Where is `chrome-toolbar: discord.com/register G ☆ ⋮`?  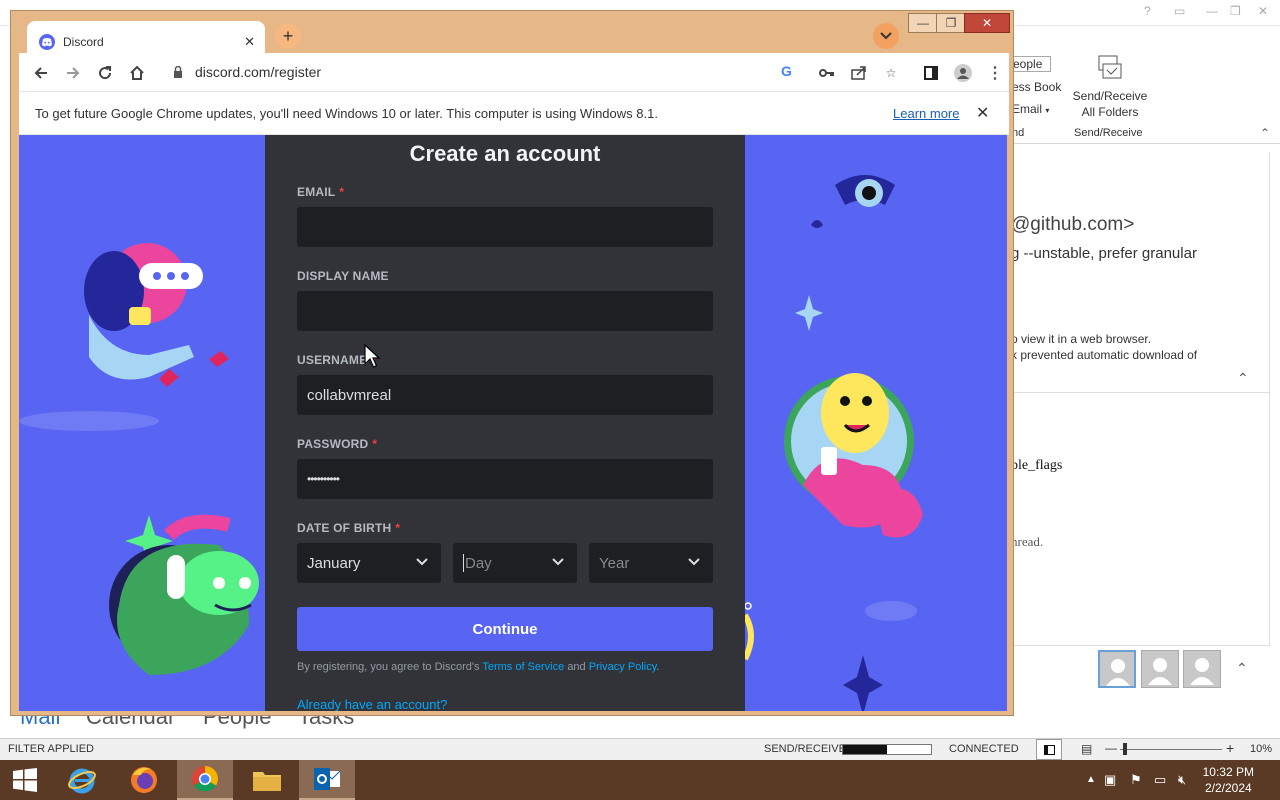 chrome-toolbar: discord.com/register G ☆ ⋮ is located at coordinates (514, 72).